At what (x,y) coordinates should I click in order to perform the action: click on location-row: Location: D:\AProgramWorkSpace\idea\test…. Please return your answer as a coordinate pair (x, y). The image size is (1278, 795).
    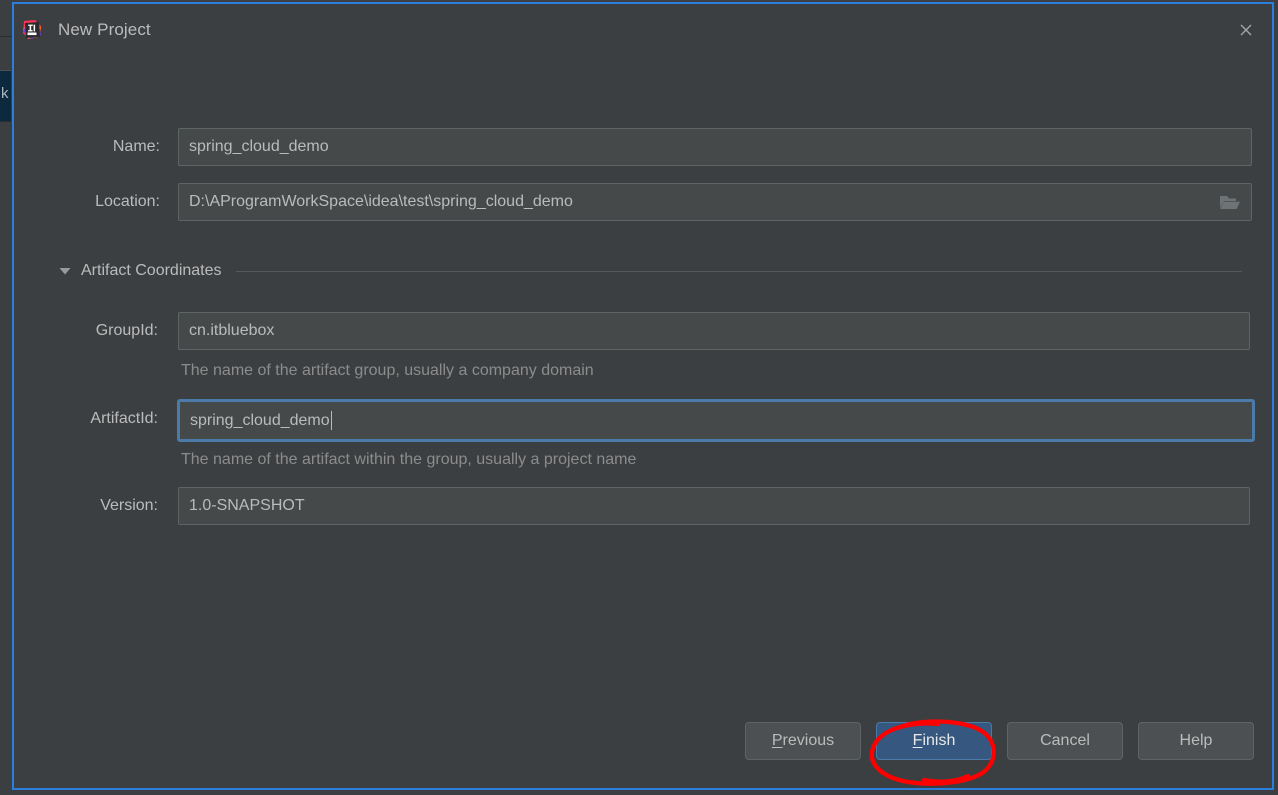
    Looking at the image, I should click on (643, 202).